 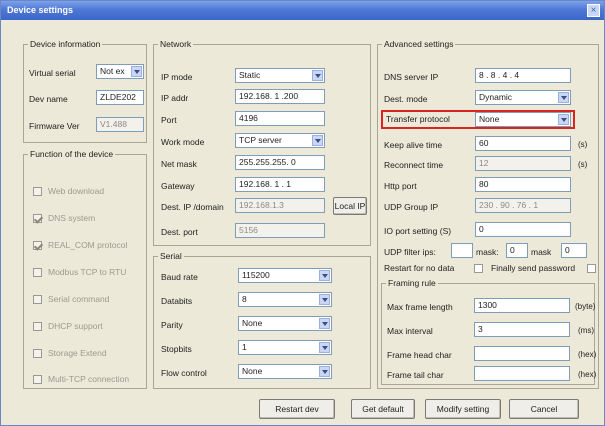 I want to click on firmware-field: V1.488, so click(x=120, y=124).